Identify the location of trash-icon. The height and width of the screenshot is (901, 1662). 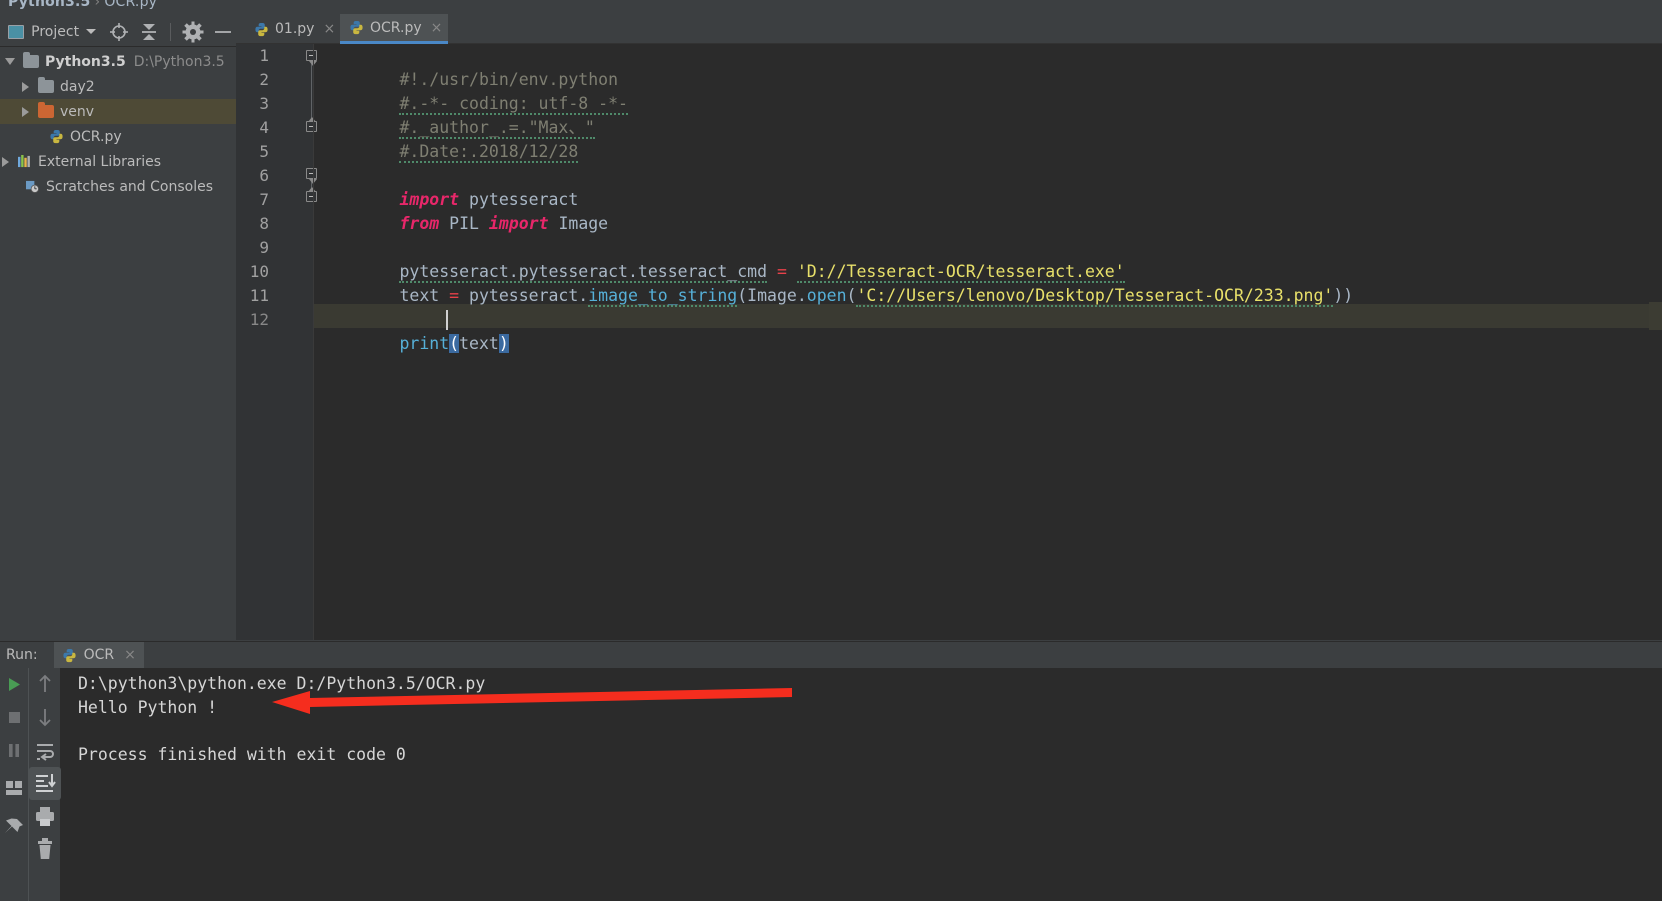
(45, 849).